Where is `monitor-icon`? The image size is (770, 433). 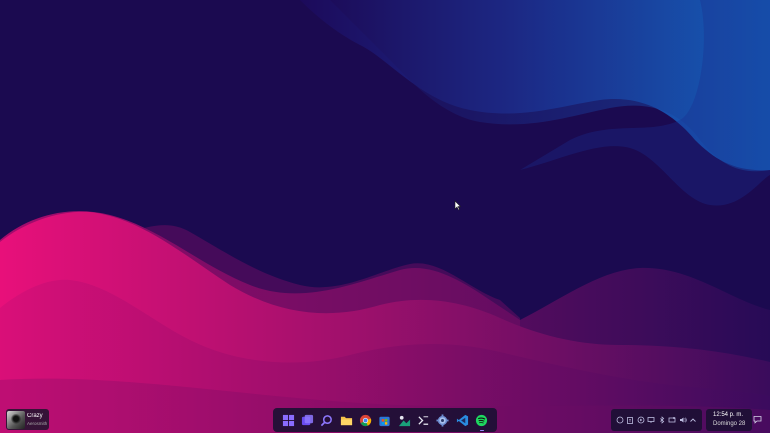 monitor-icon is located at coordinates (651, 420).